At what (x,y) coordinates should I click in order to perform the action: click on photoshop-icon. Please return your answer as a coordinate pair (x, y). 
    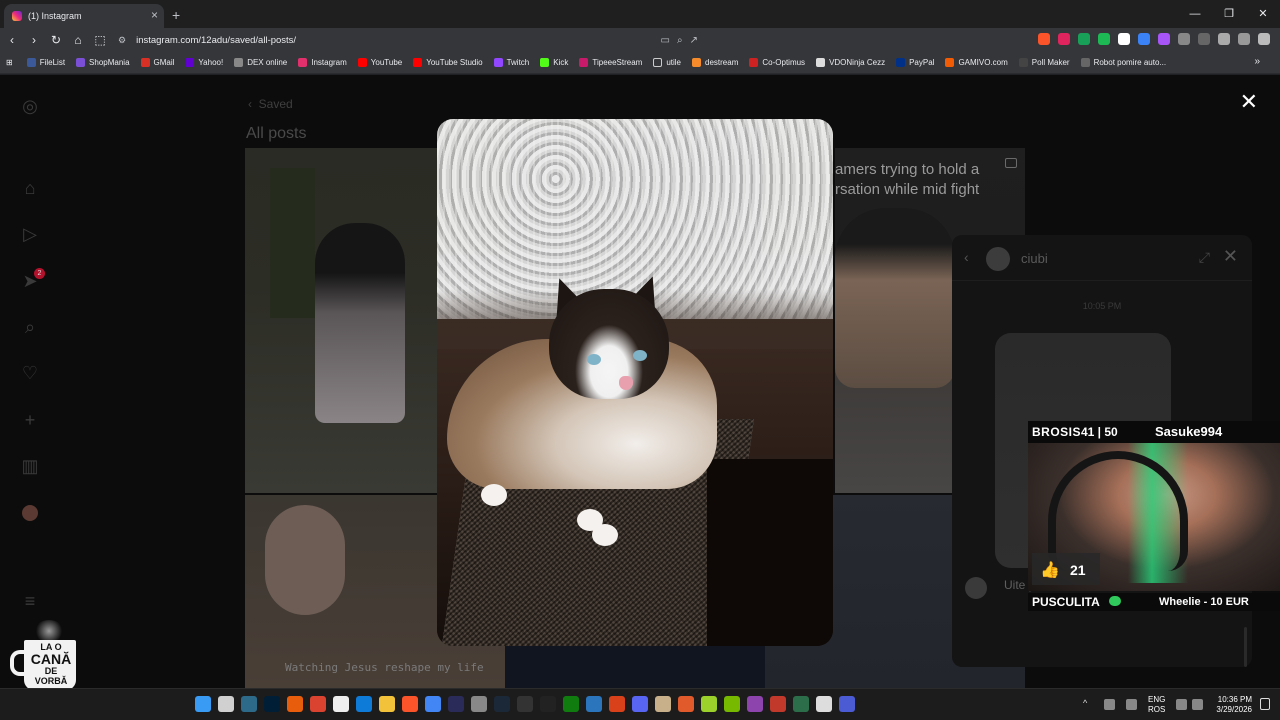
    Looking at the image, I should click on (272, 704).